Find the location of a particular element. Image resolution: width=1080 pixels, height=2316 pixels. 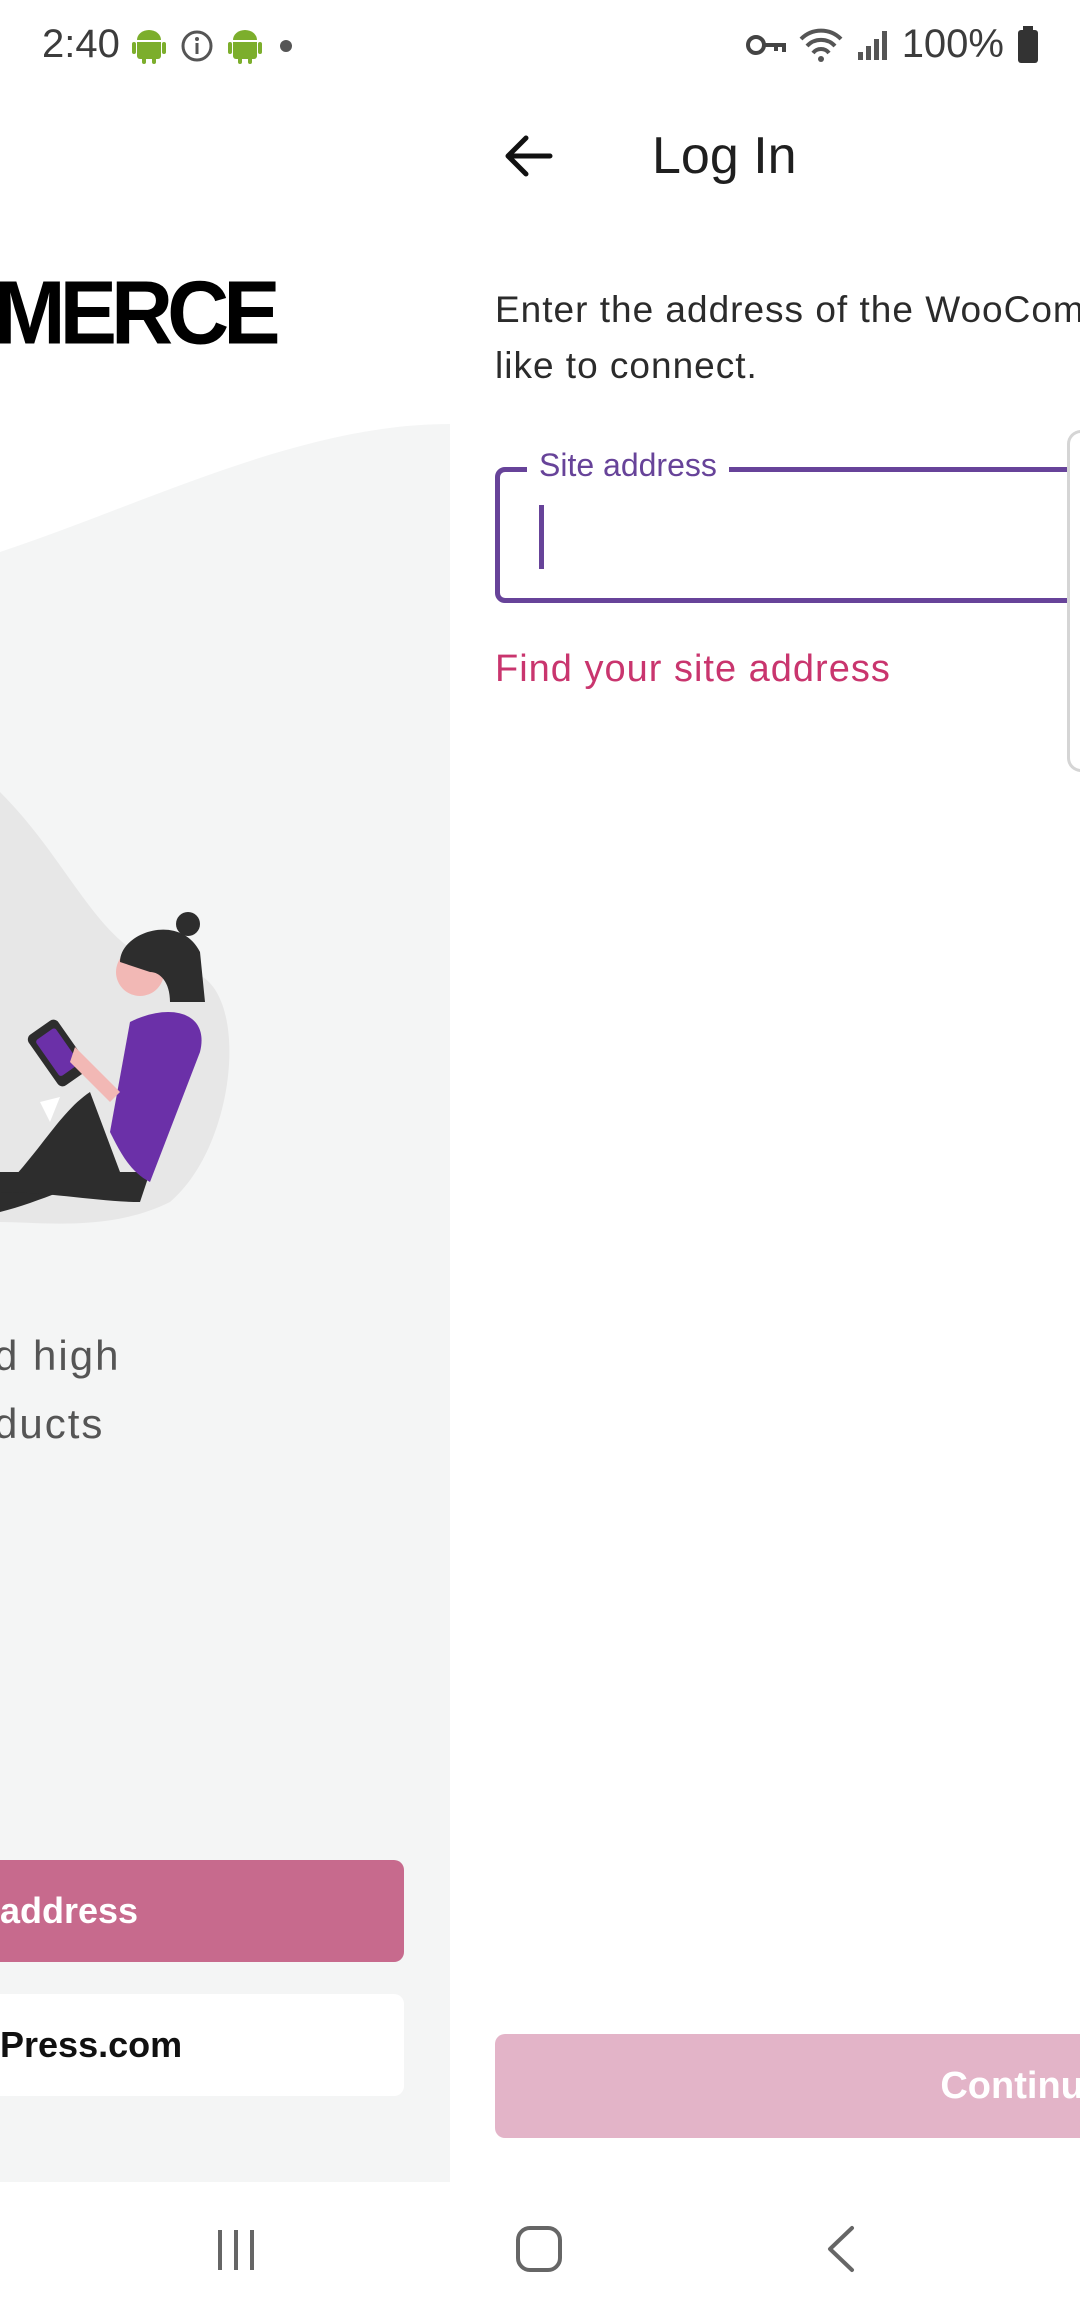

enter-store-address-button: address is located at coordinates (202, 1911).